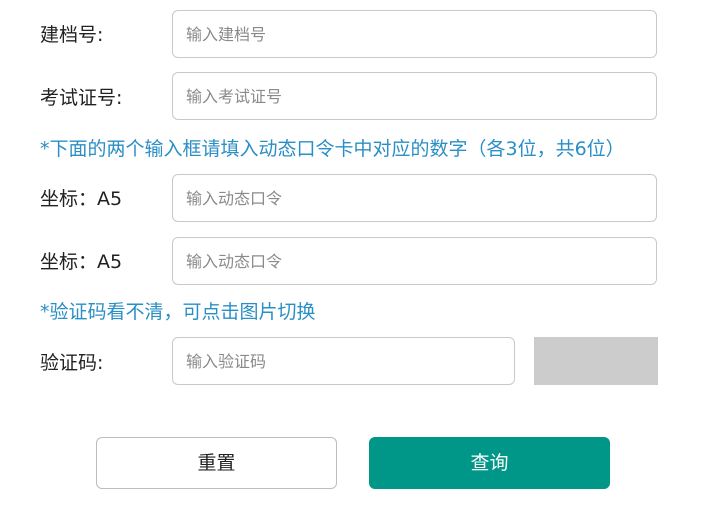  Describe the element at coordinates (72, 35) in the screenshot. I see `archive-no-label: 建档号:` at that location.